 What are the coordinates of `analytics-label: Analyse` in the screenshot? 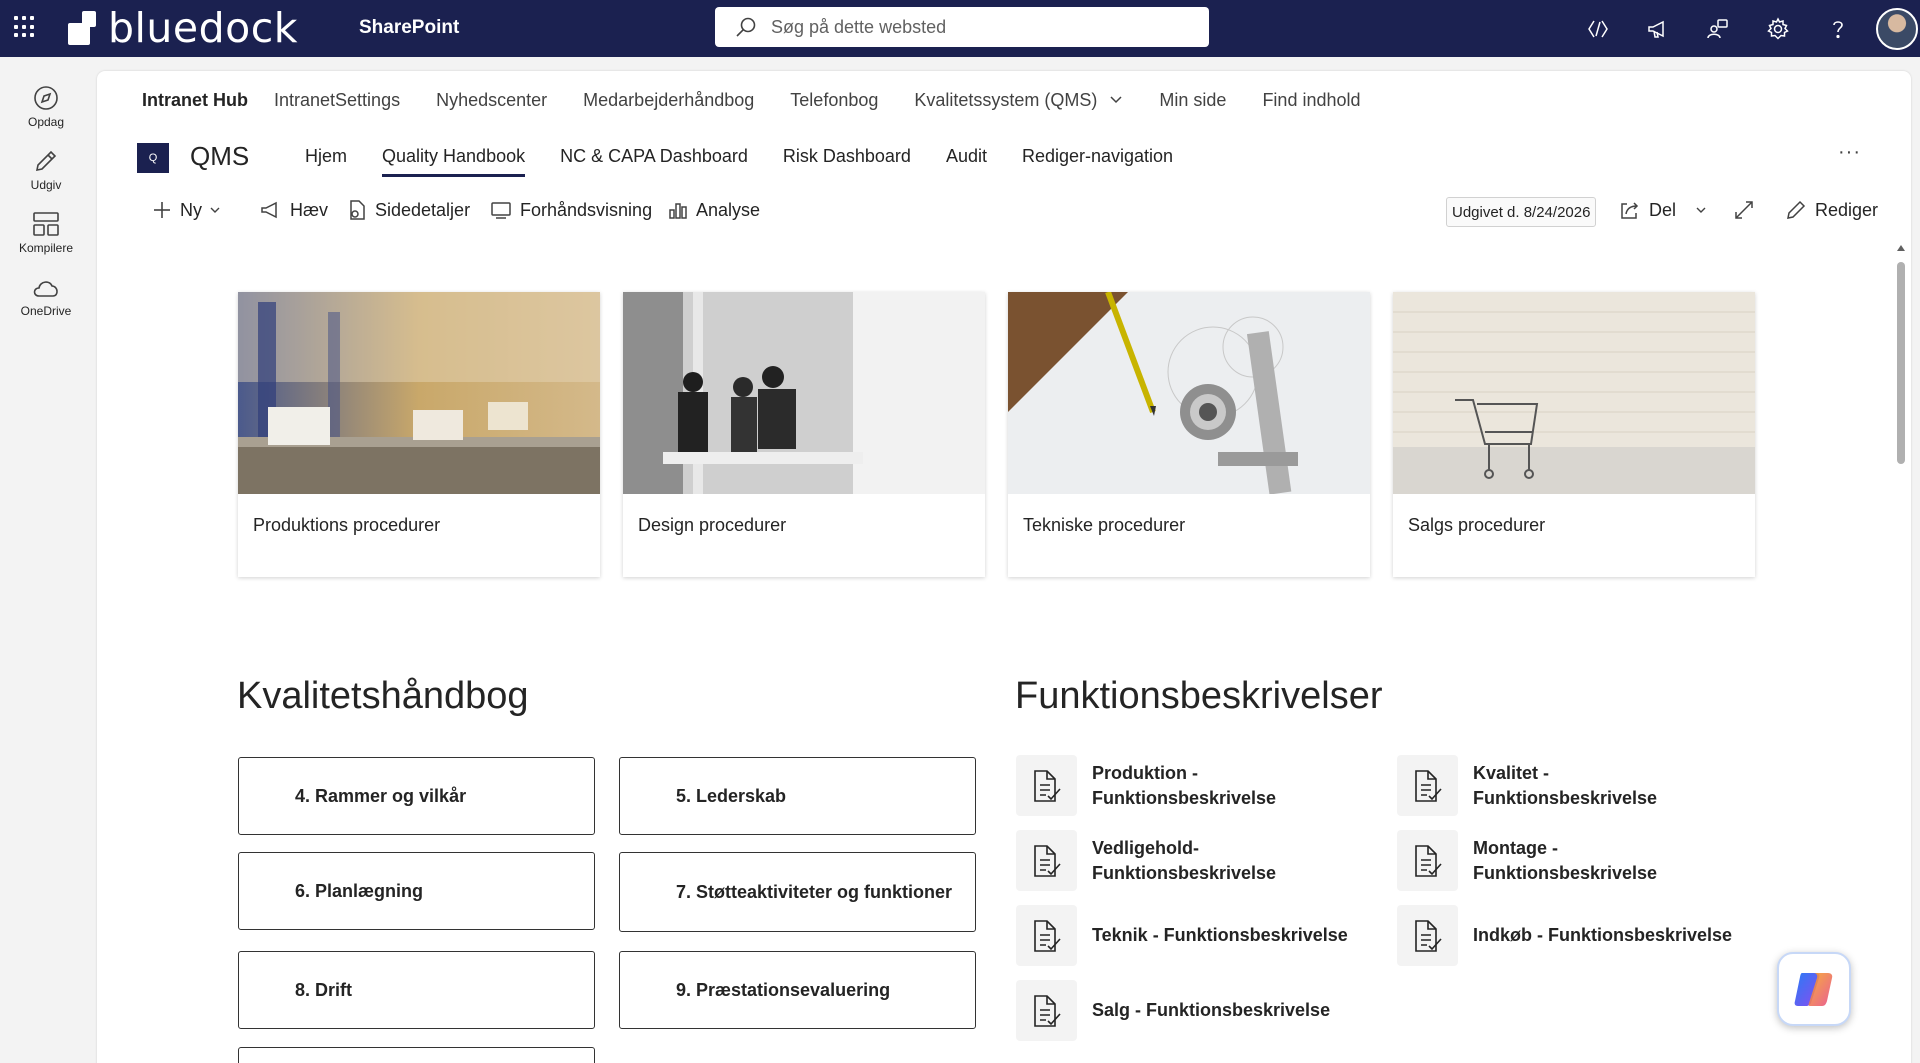 It's located at (728, 209).